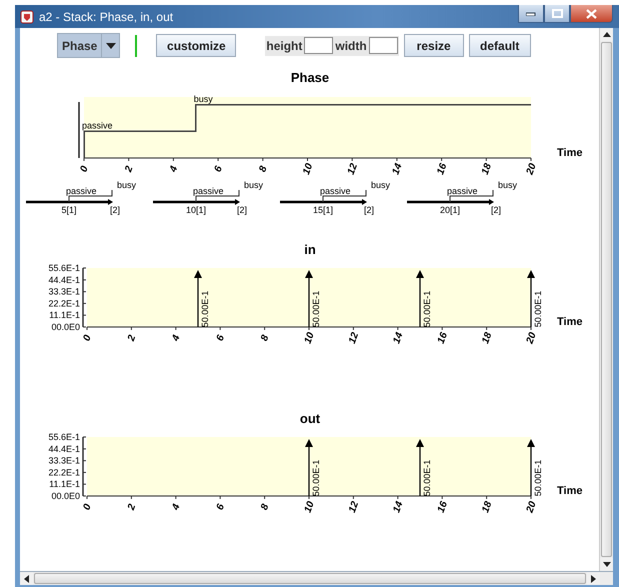 Image resolution: width=619 pixels, height=587 pixels. Describe the element at coordinates (284, 45) in the screenshot. I see `height-label: height` at that location.